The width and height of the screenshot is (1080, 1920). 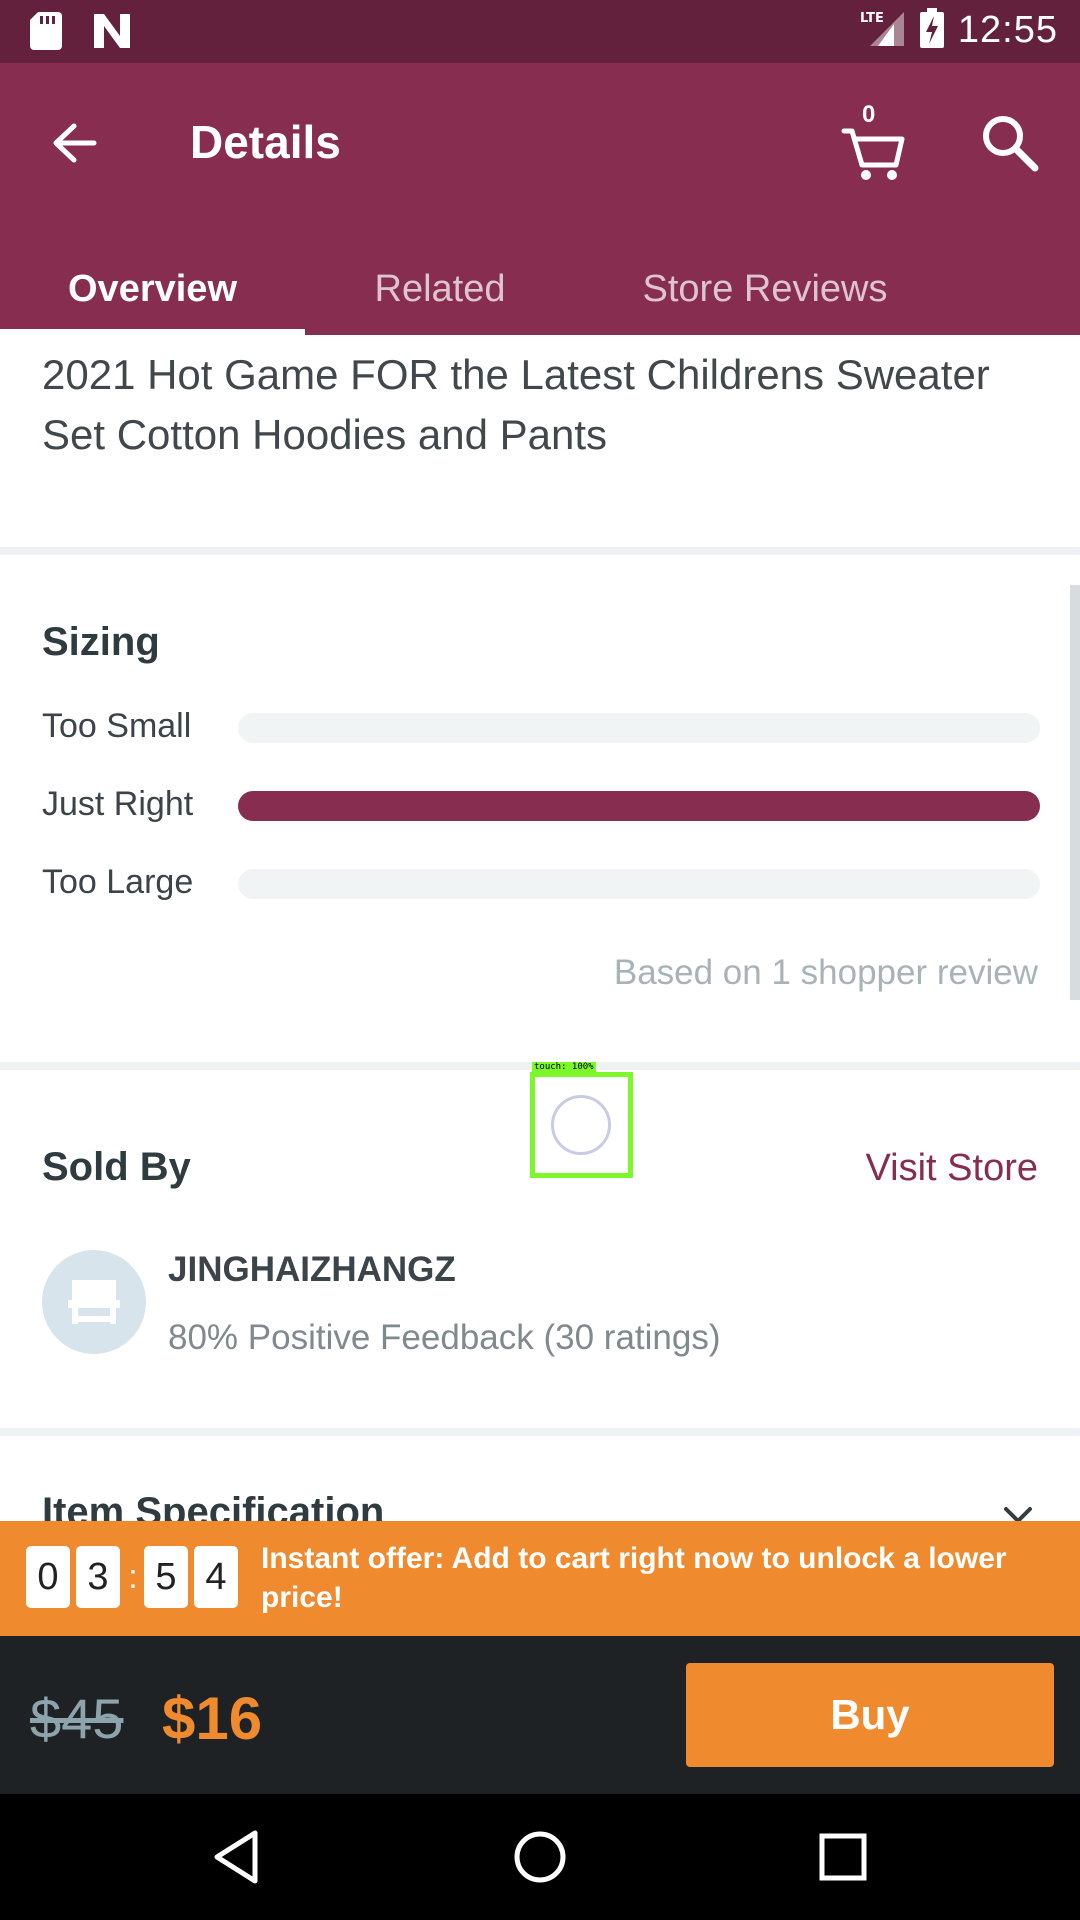 I want to click on size-row-just-right: Just Right, so click(x=541, y=805).